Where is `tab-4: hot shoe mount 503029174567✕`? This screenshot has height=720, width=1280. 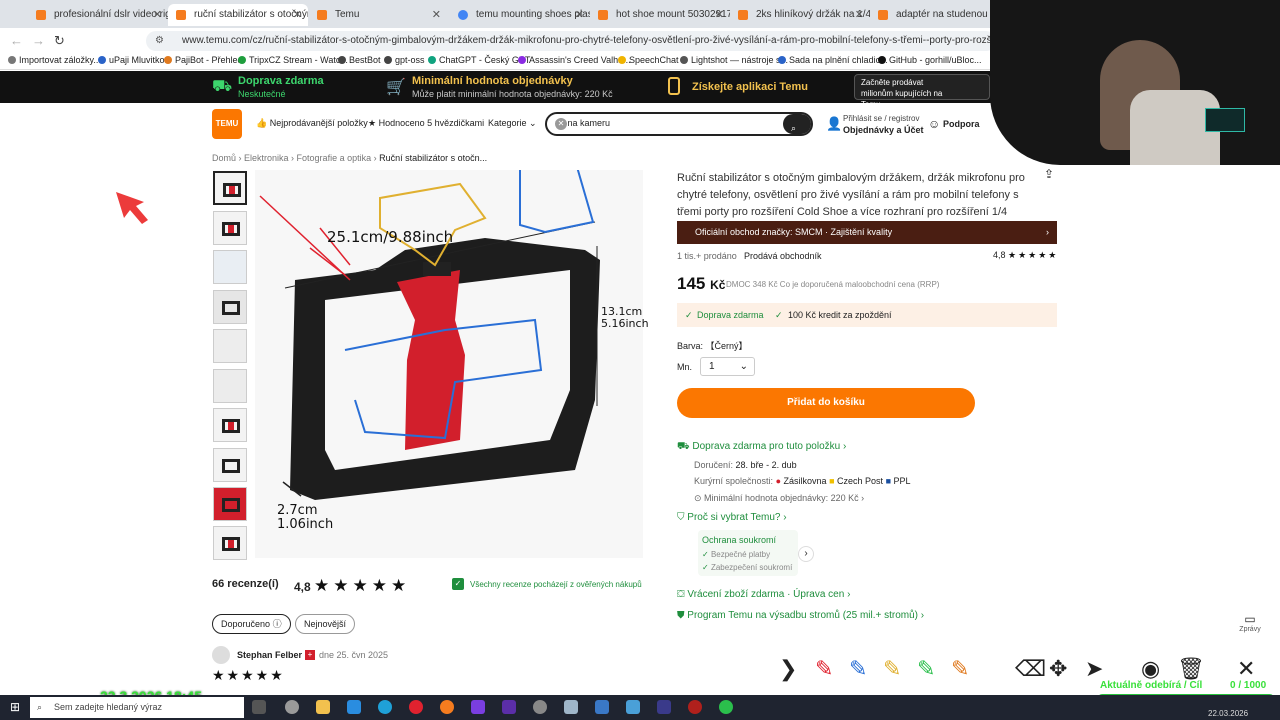
tab-4: hot shoe mount 503029174567✕ is located at coordinates (660, 15).